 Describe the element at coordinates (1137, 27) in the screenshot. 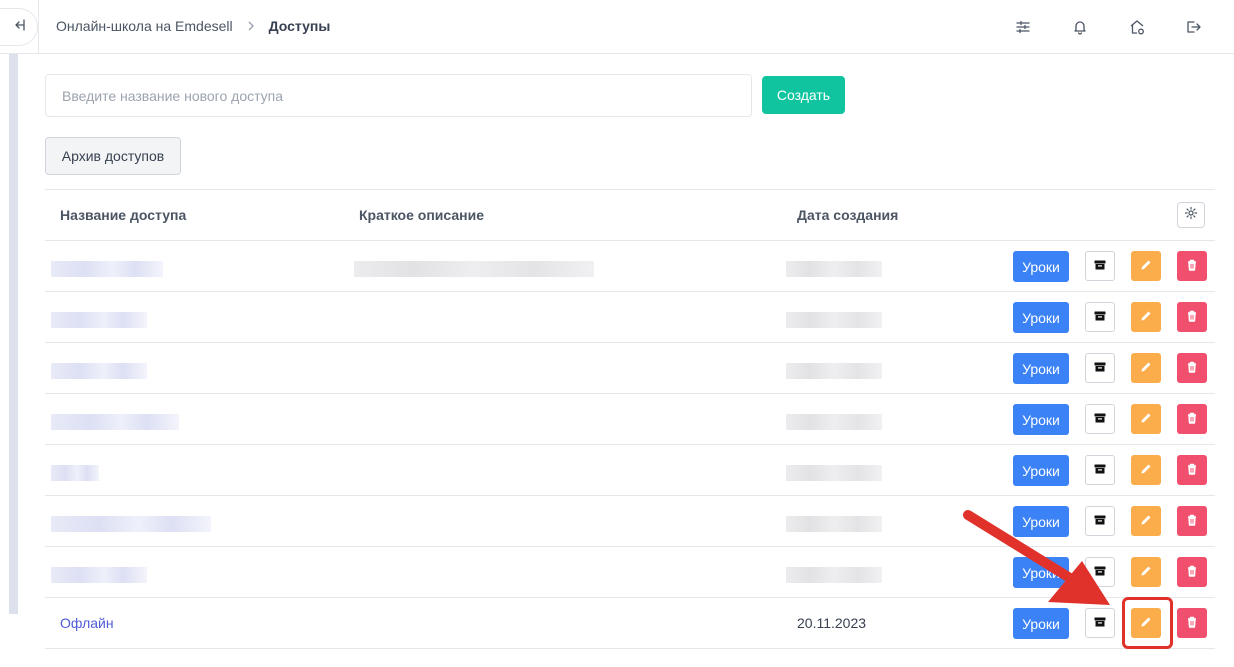

I see `home-settings-icon` at that location.